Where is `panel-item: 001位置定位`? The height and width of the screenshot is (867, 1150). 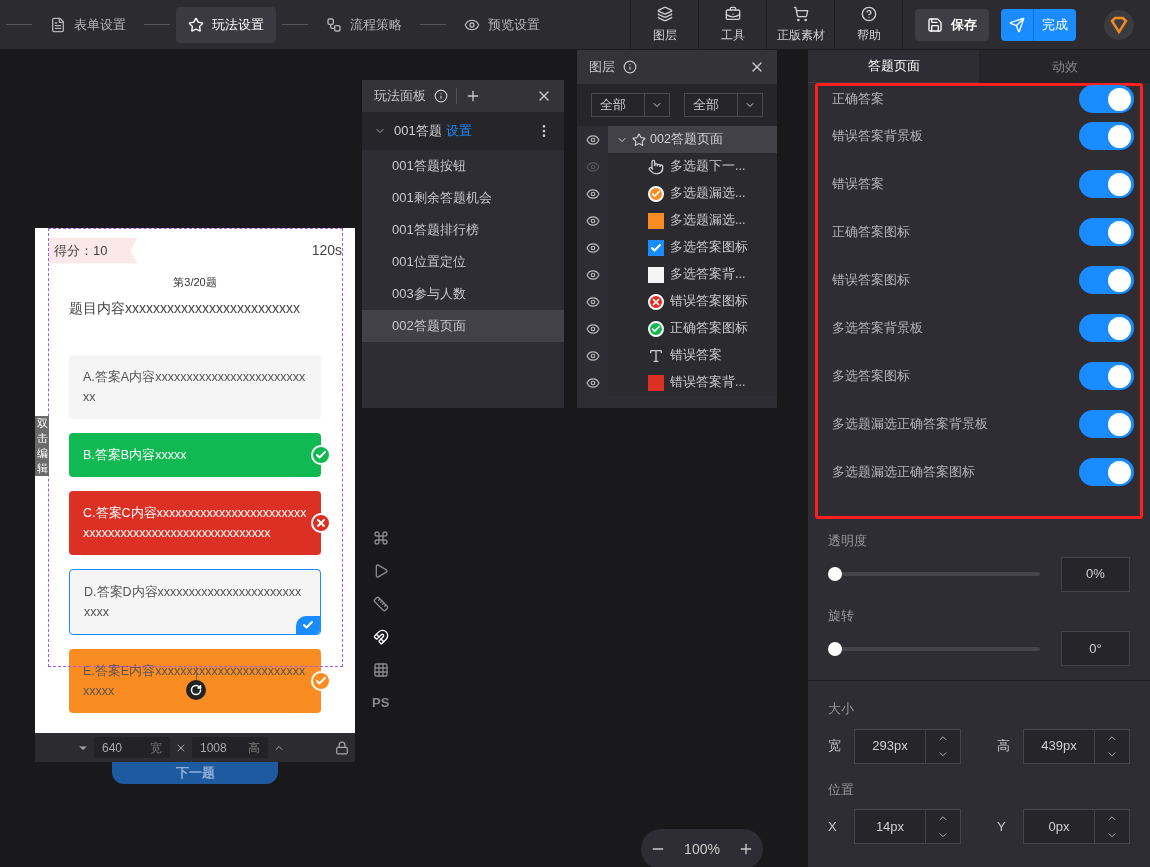
panel-item: 001位置定位 is located at coordinates (463, 262).